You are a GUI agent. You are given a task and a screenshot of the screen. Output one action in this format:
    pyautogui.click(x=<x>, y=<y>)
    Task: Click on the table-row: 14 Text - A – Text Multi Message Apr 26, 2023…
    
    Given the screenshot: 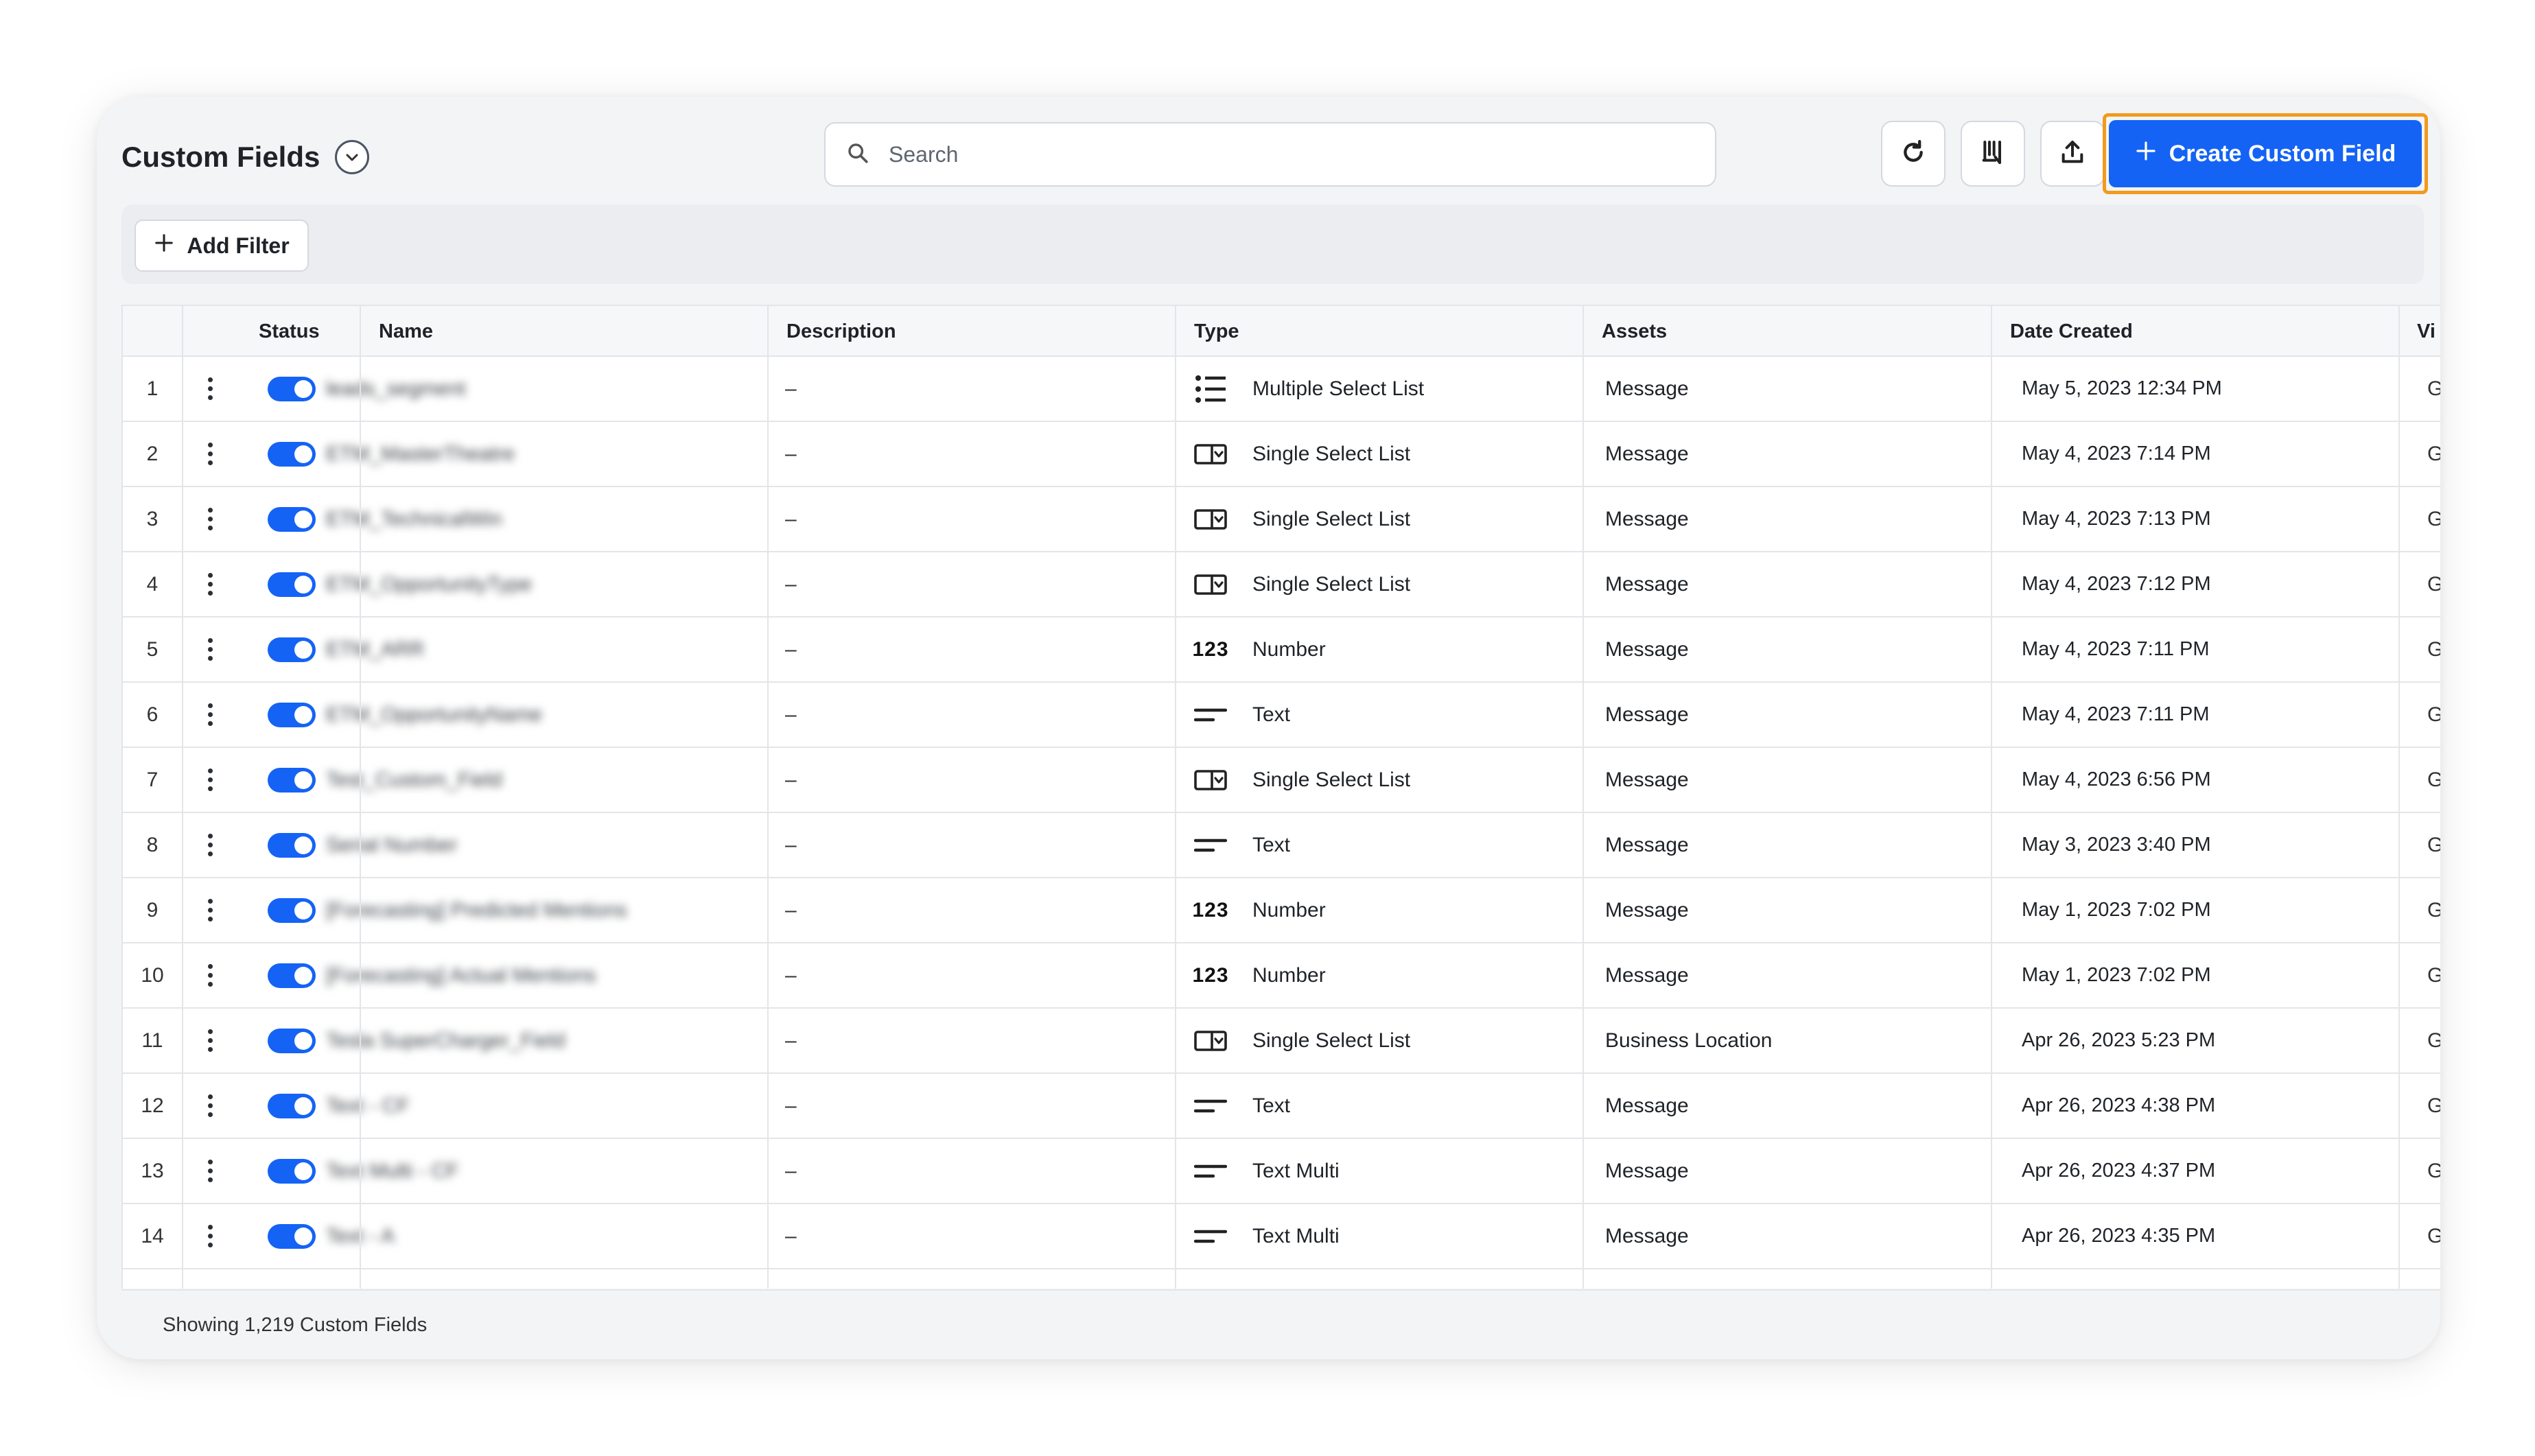 What is the action you would take?
    pyautogui.click(x=1281, y=1236)
    